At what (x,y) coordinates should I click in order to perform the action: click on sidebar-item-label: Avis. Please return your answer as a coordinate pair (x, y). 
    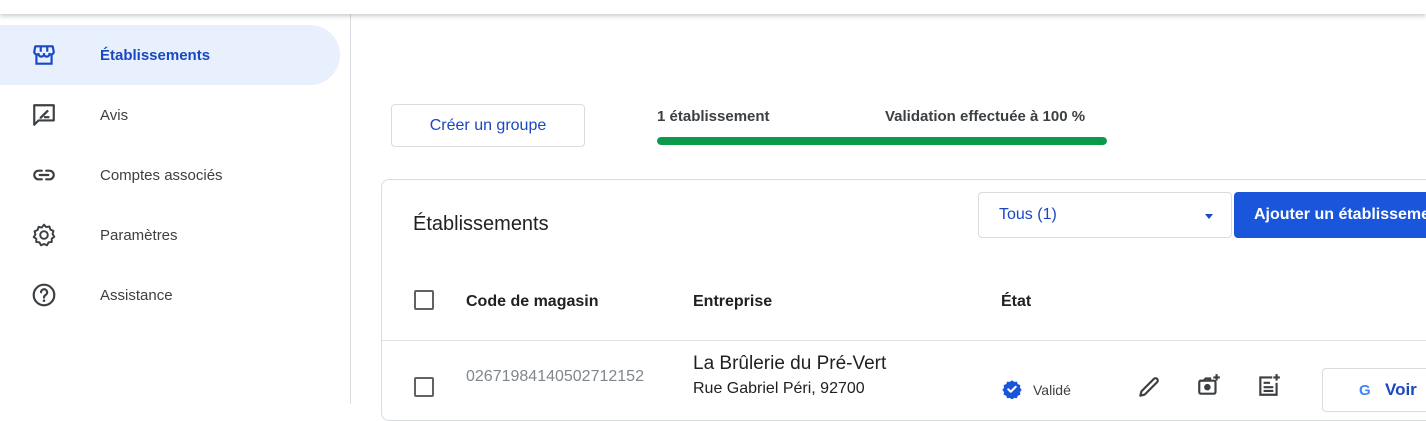
    Looking at the image, I should click on (114, 115).